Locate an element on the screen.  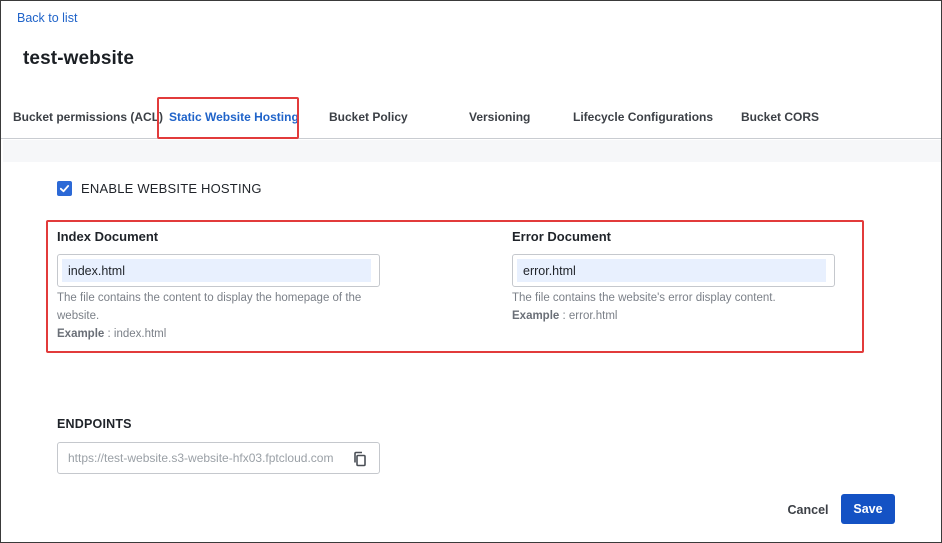
tab-lifecycle-configurations: Lifecycle Configurations is located at coordinates (643, 118).